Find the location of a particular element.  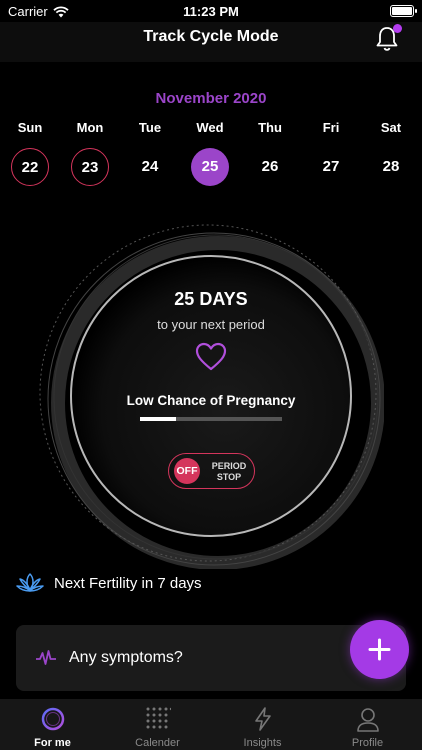

toggle-label-line2: STOP is located at coordinates (229, 477).